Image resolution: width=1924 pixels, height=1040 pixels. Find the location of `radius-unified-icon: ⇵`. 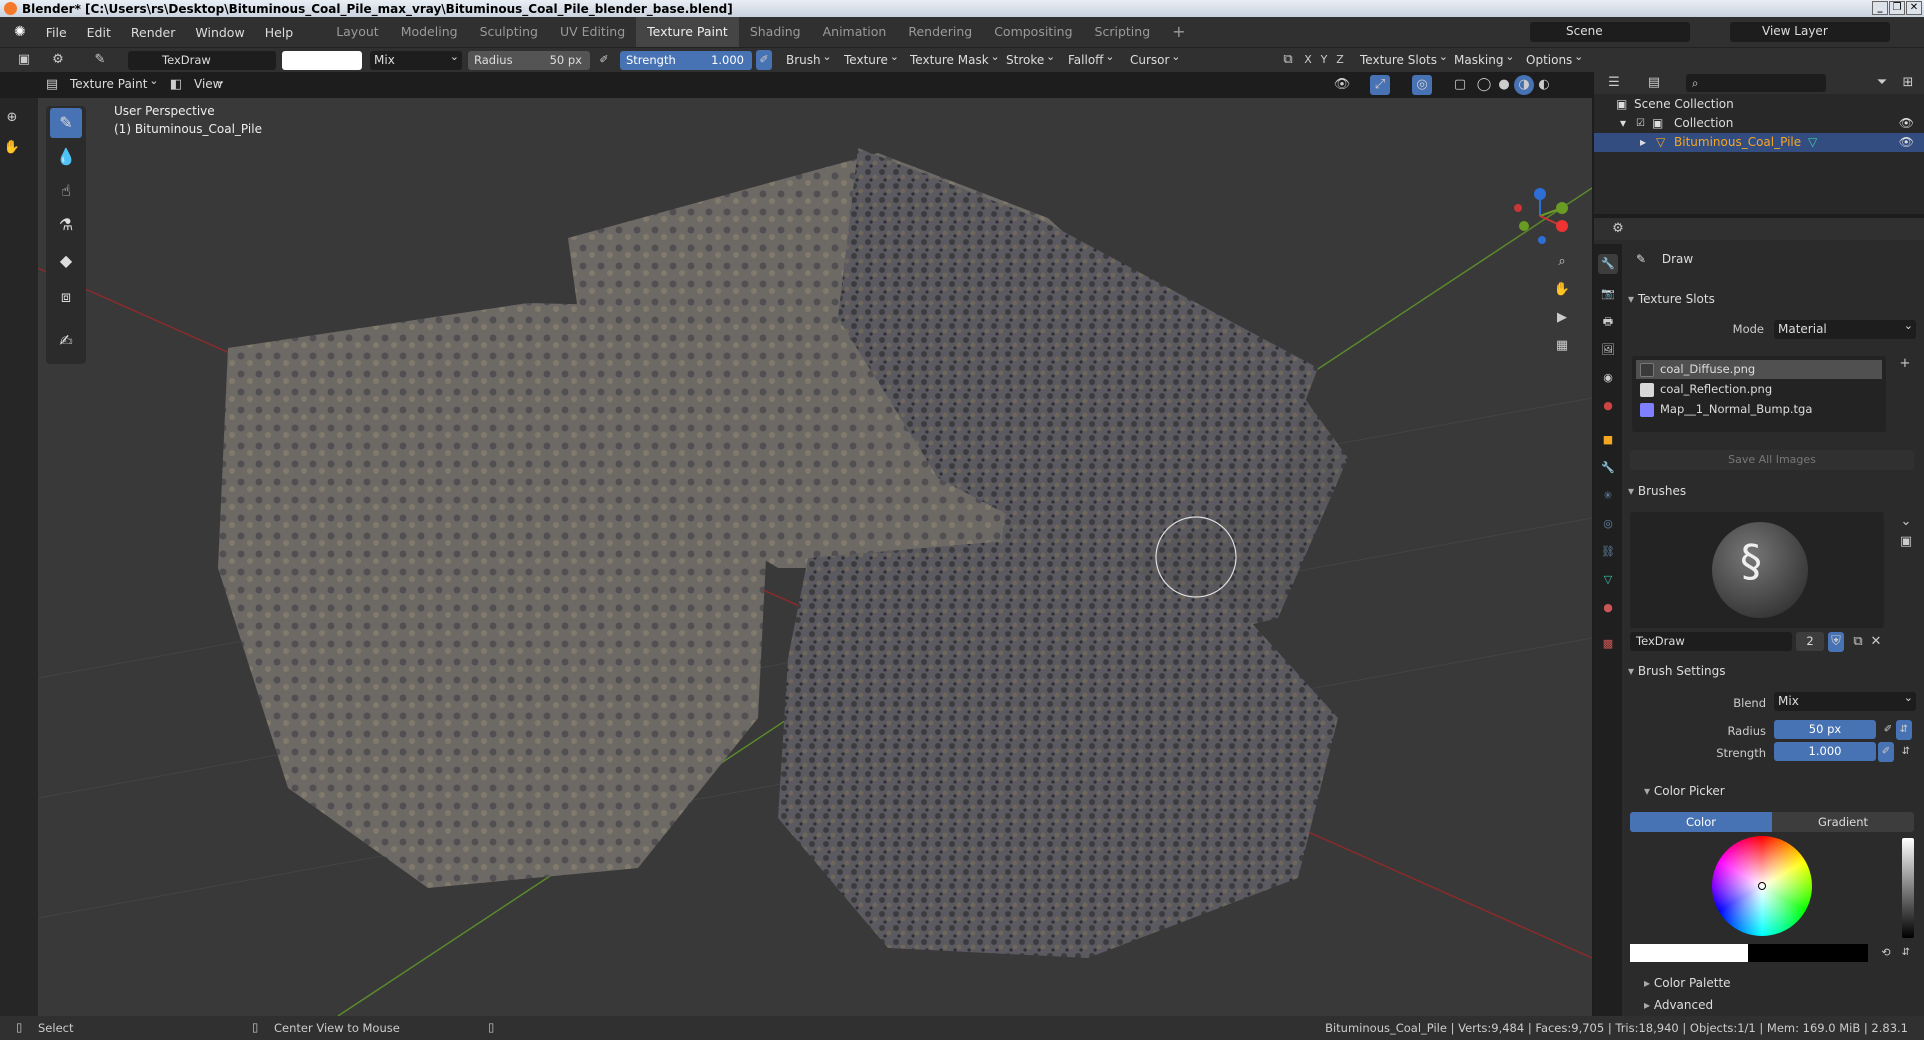

radius-unified-icon: ⇵ is located at coordinates (1904, 730).